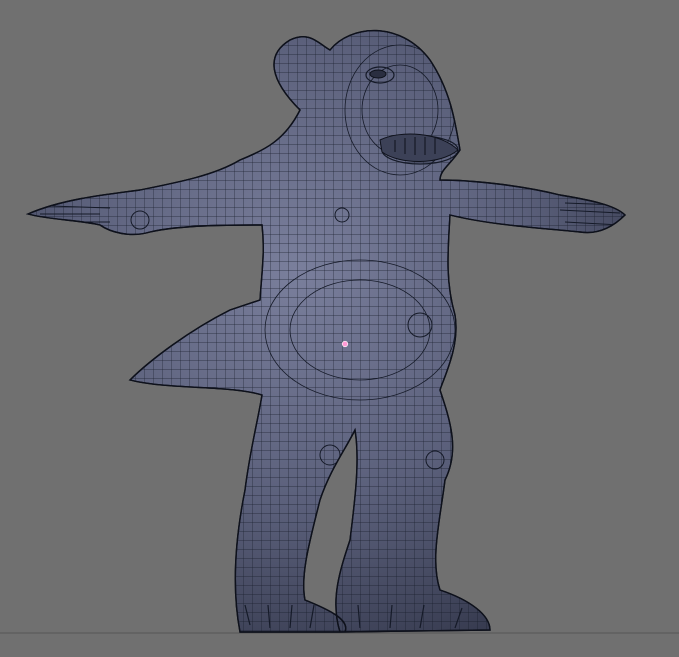  Describe the element at coordinates (345, 344) in the screenshot. I see `selected-vertex` at that location.